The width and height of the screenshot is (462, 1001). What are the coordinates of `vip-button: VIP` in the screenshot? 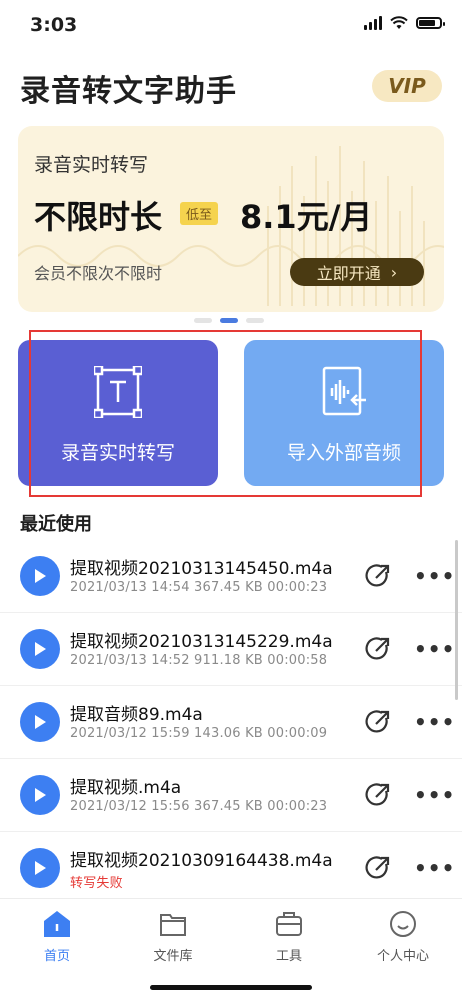 It's located at (407, 86).